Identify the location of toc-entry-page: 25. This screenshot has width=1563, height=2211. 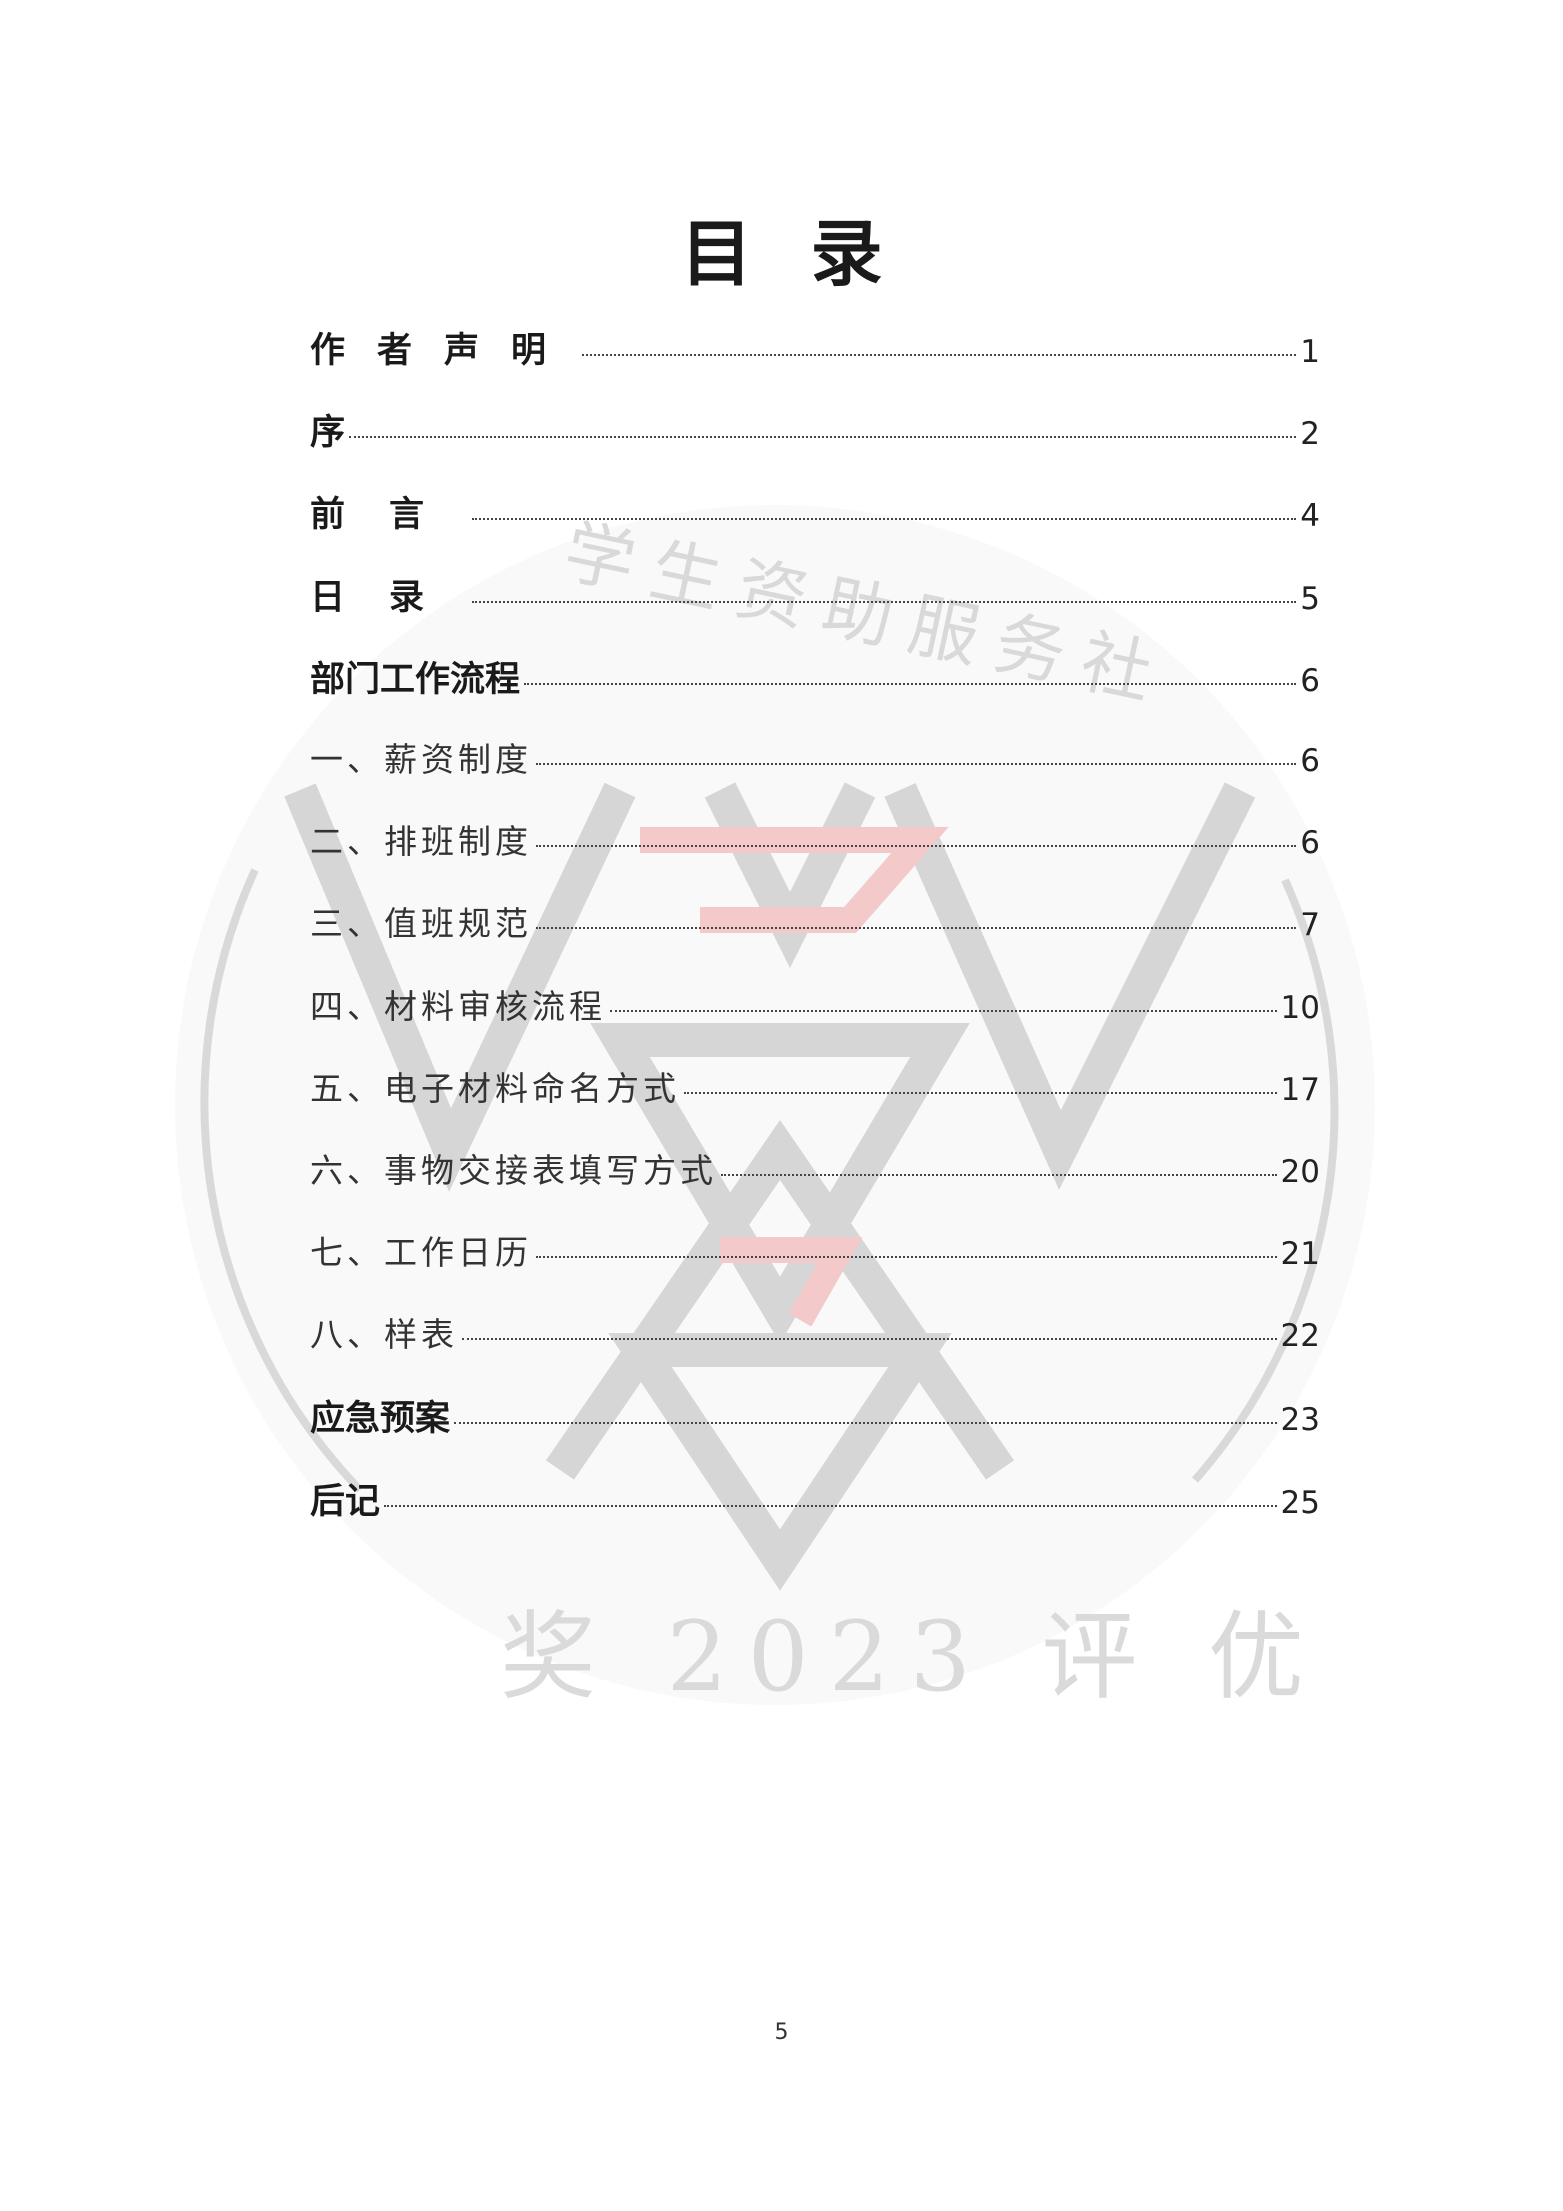
(1300, 1502).